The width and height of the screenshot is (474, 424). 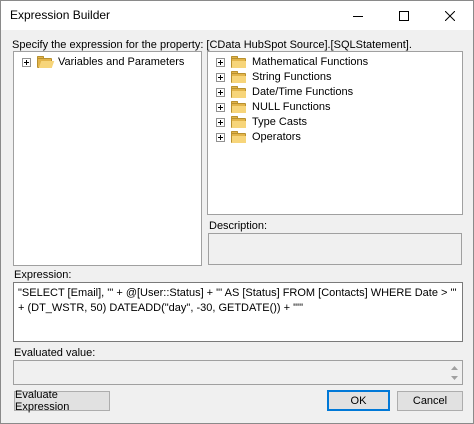 I want to click on tree-item-null-functions: NULL Functions, so click(x=273, y=107).